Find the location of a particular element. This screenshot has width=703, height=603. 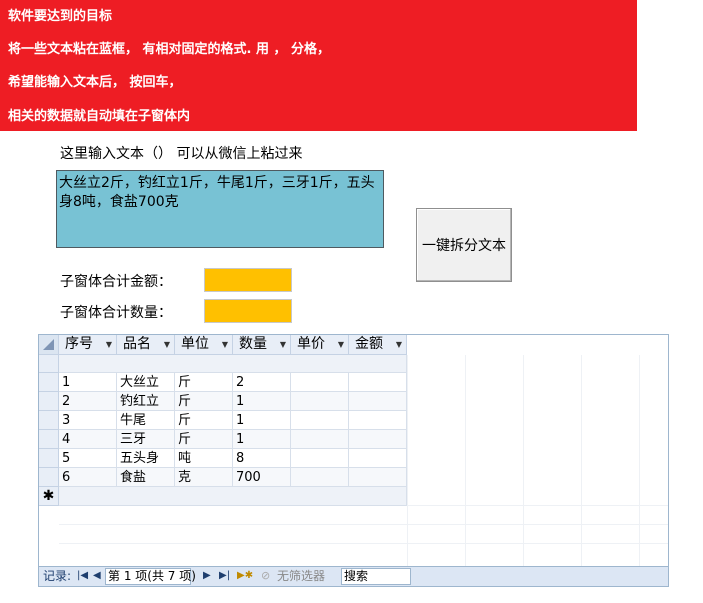

cell-quantity: 700 is located at coordinates (262, 477).